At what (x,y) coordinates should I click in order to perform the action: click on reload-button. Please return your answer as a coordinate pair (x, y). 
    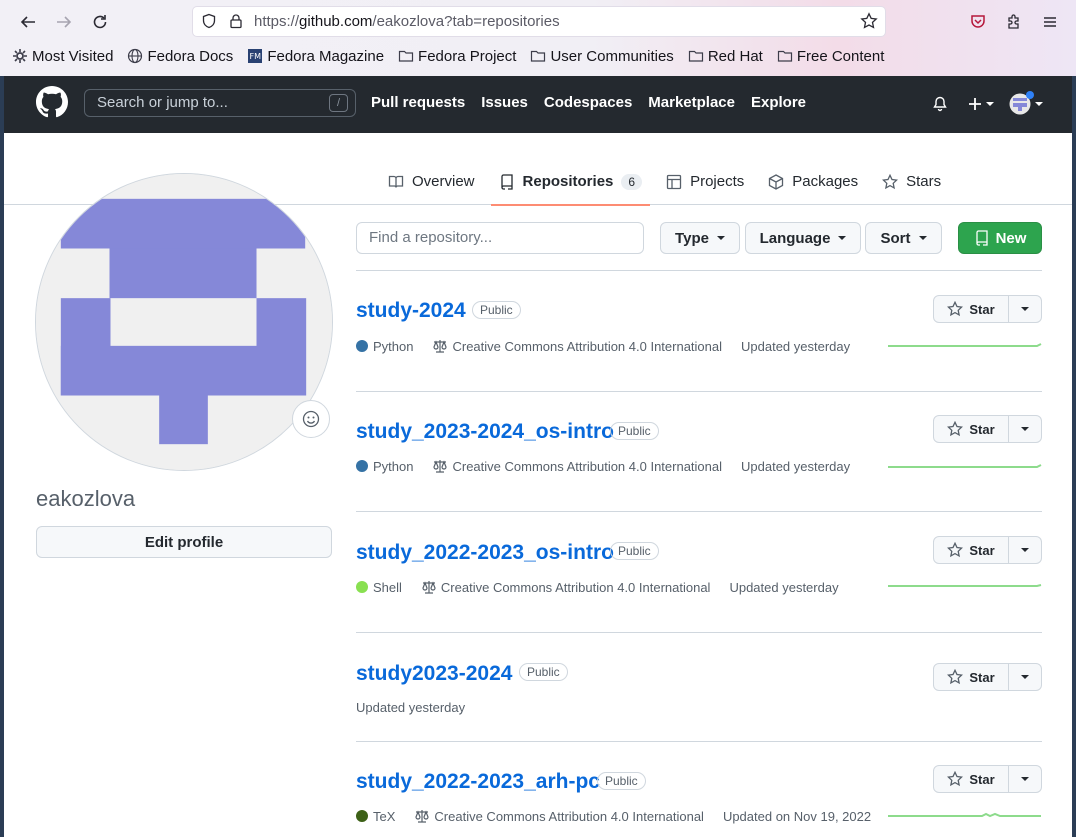
    Looking at the image, I should click on (100, 22).